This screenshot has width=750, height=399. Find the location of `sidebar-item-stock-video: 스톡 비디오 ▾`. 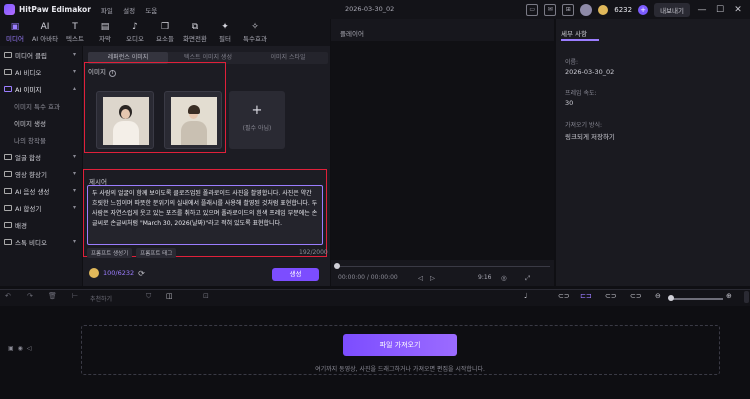

sidebar-item-stock-video: 스톡 비디오 ▾ is located at coordinates (41, 241).